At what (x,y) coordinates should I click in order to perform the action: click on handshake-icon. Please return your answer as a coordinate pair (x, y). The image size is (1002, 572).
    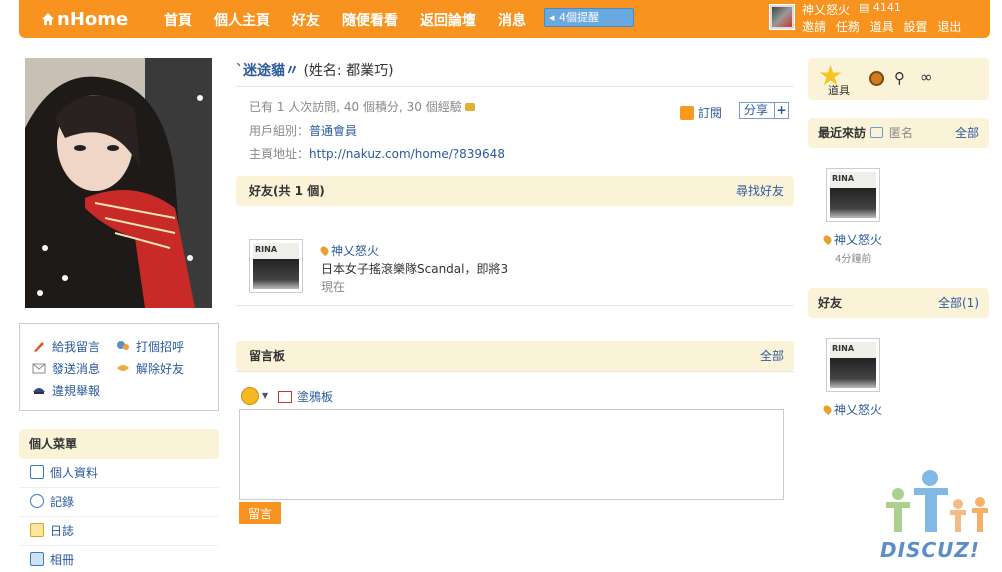
    Looking at the image, I should click on (123, 368).